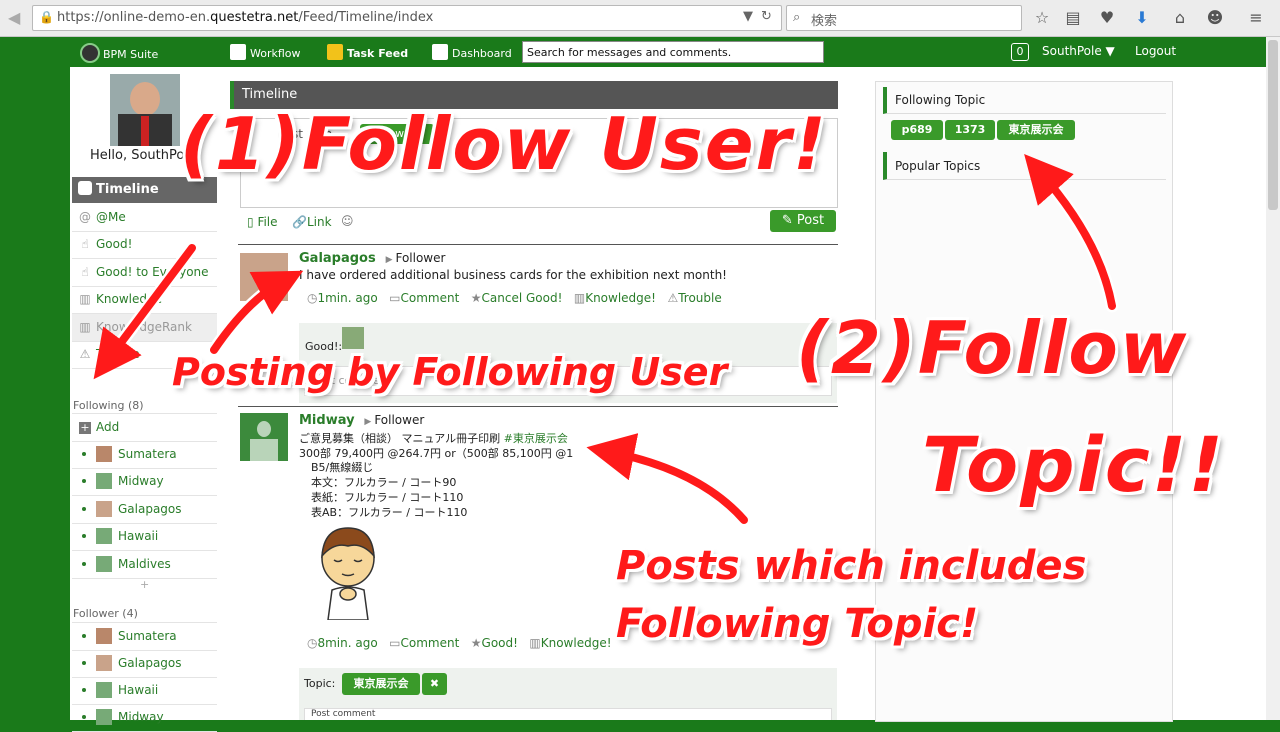  What do you see at coordinates (450, 372) in the screenshot?
I see `annotation-posting-by: Posting by Following User` at bounding box center [450, 372].